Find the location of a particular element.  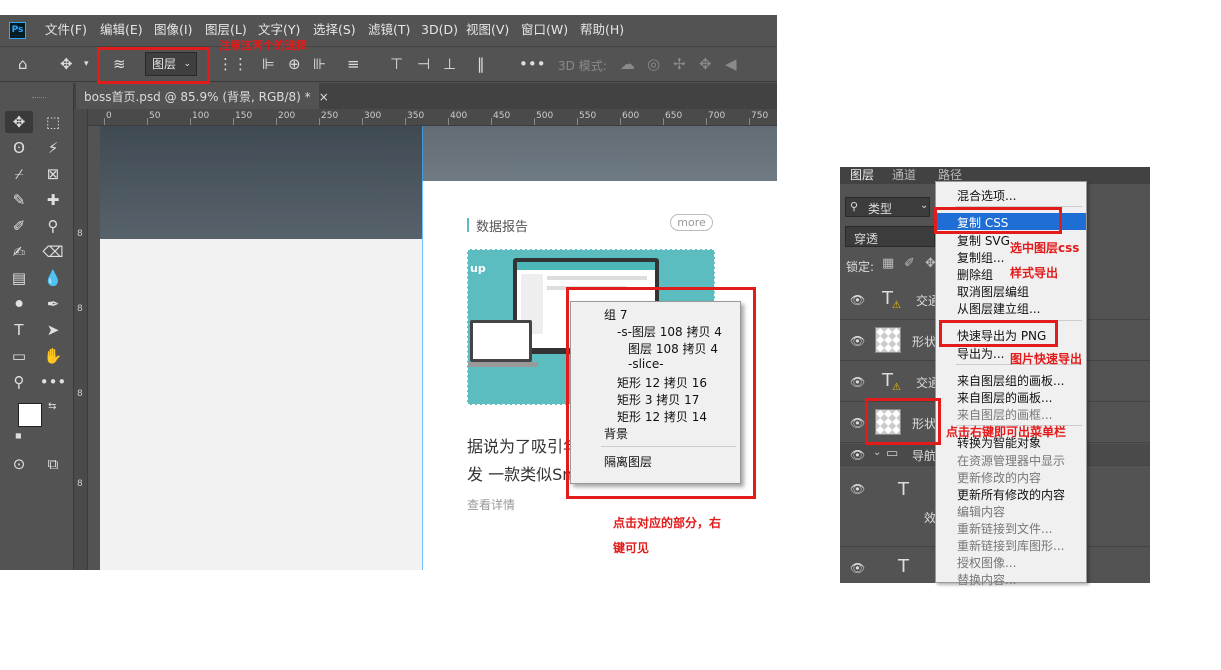

dodge-tool-icon: ⚫ is located at coordinates (19, 304).